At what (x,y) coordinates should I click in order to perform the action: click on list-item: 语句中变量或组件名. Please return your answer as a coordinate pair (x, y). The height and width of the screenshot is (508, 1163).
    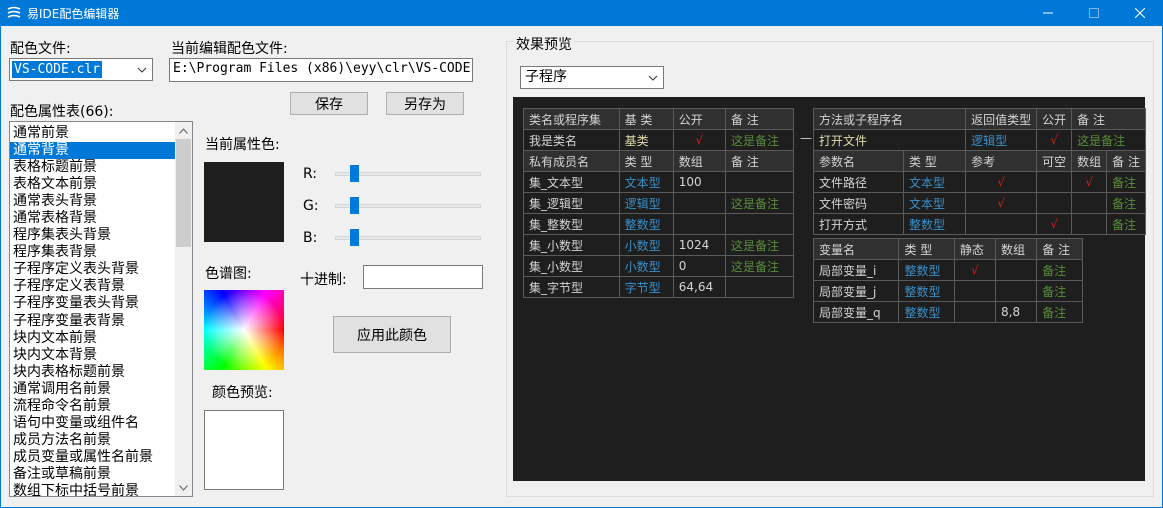
    Looking at the image, I should click on (93, 423).